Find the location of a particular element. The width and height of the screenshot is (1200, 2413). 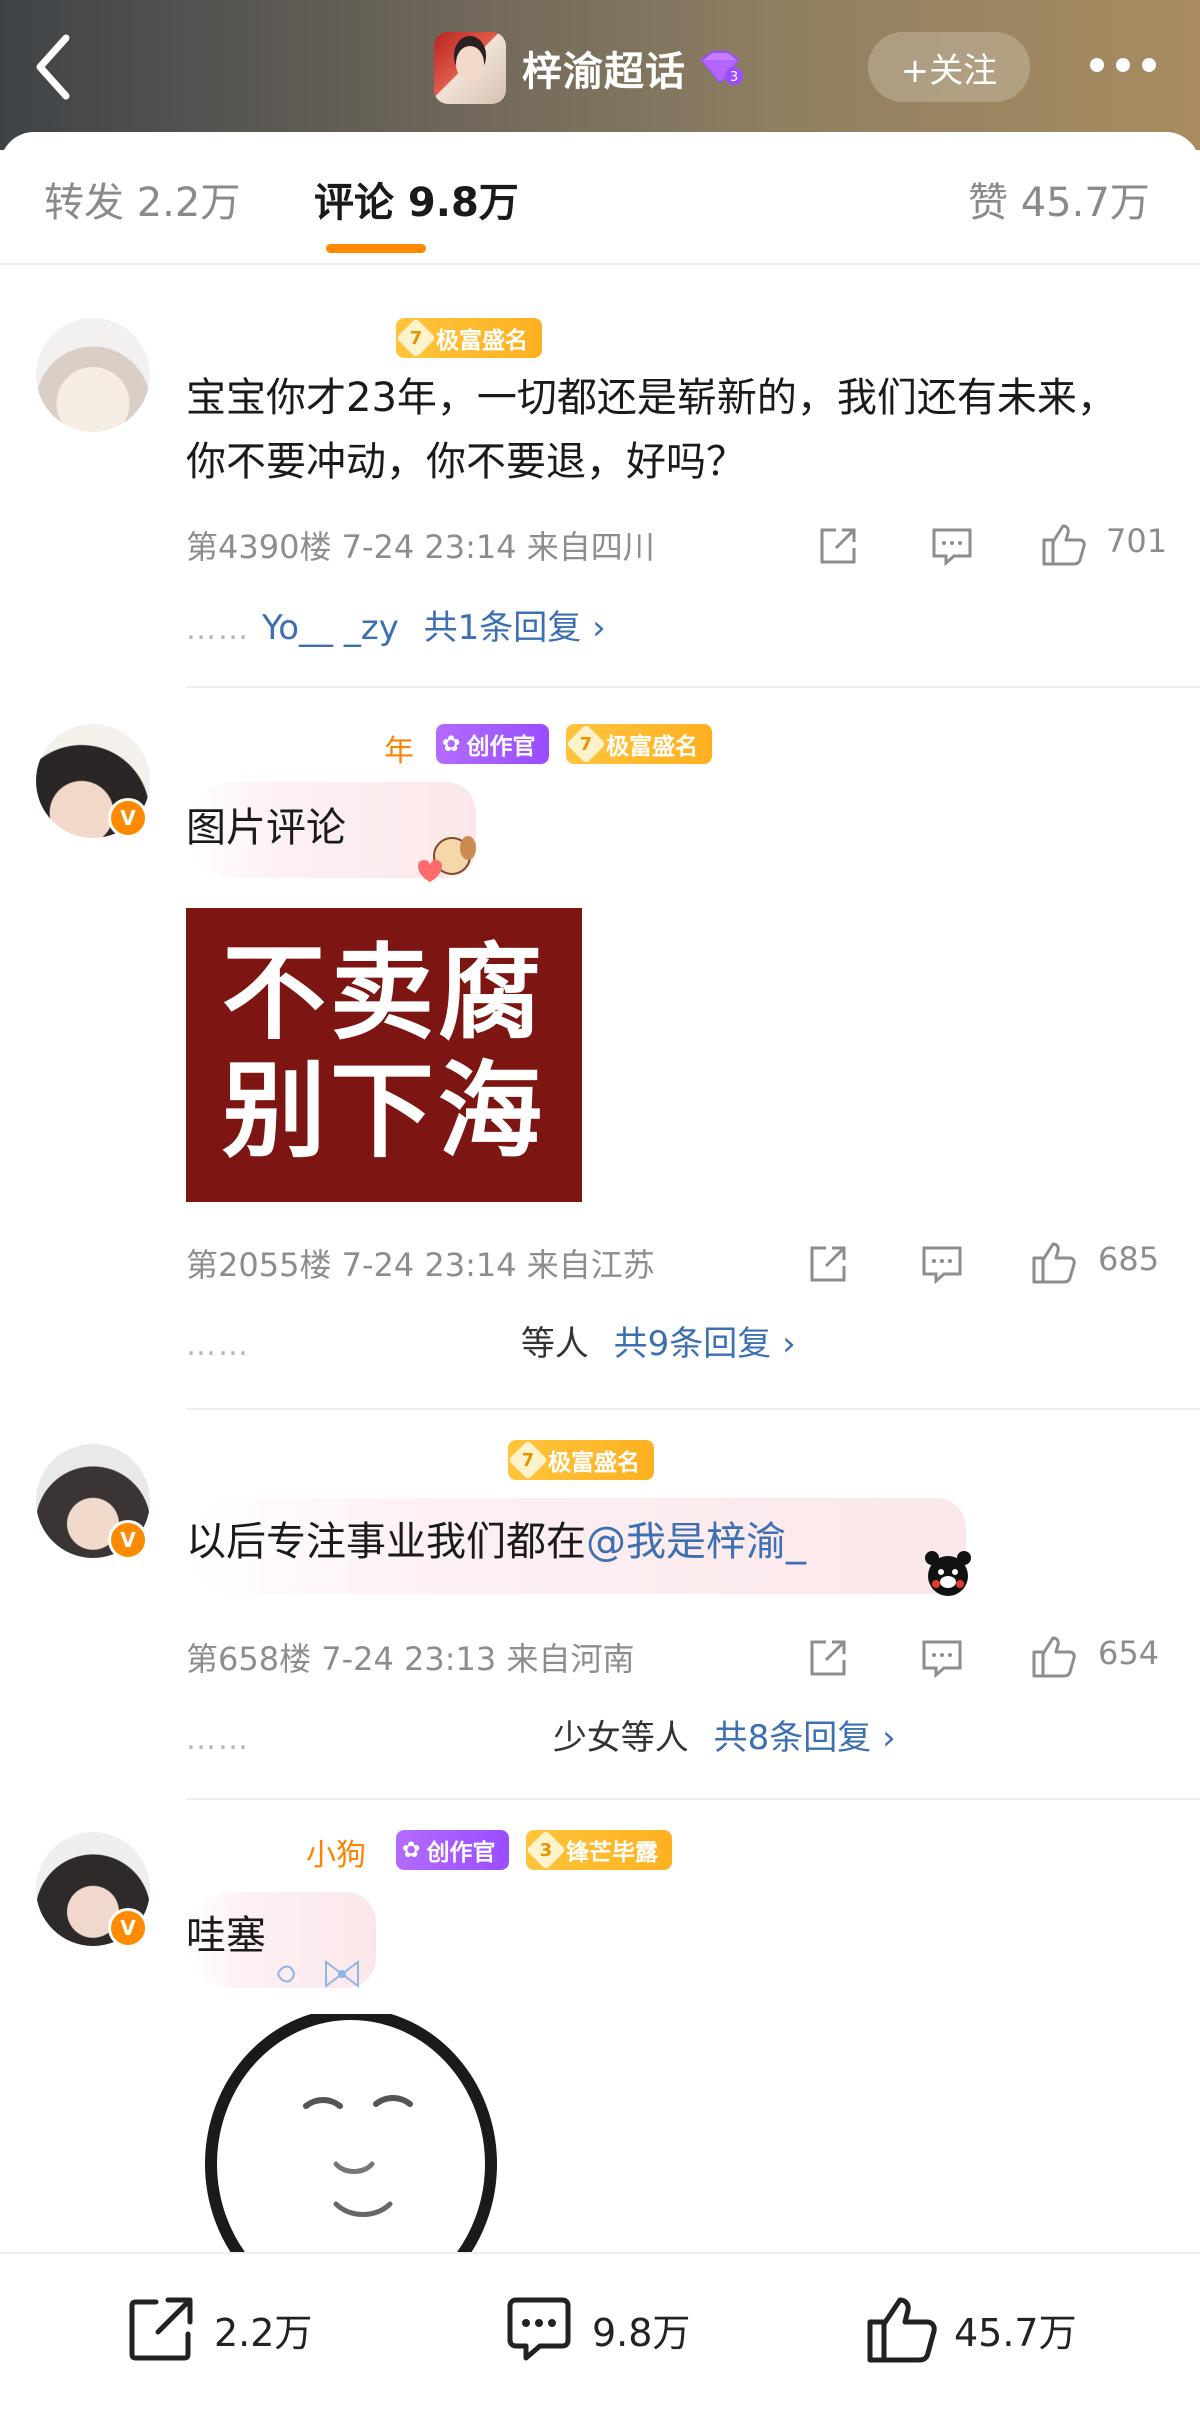

replies-count: 共9条回复 is located at coordinates (692, 1344).